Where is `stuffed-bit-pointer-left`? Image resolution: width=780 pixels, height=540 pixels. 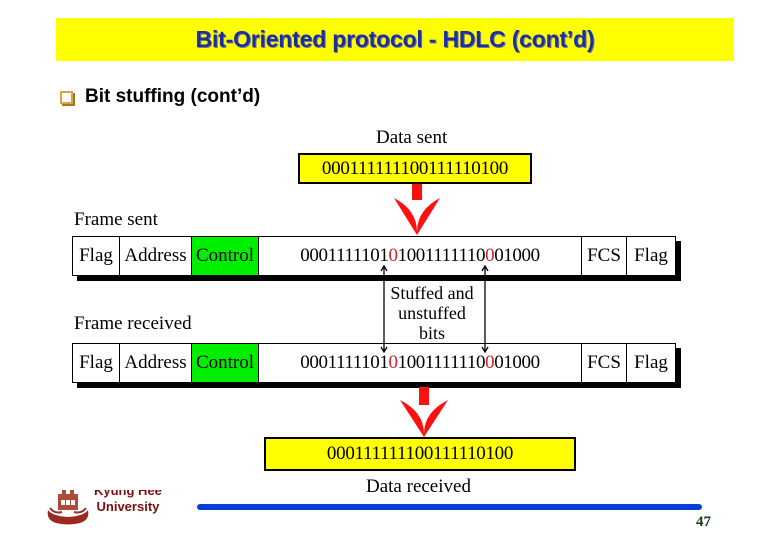 stuffed-bit-pointer-left is located at coordinates (384, 309).